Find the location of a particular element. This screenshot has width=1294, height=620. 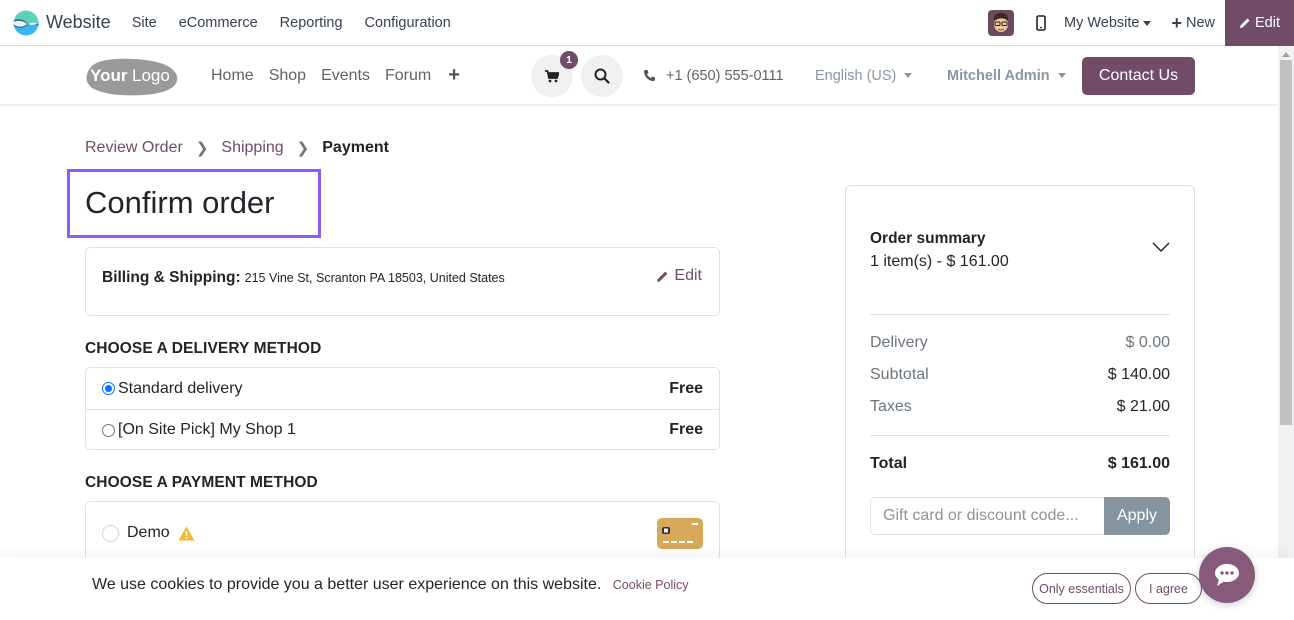

summary-row-delivery: Delivery $ 0.00 is located at coordinates (1020, 343).